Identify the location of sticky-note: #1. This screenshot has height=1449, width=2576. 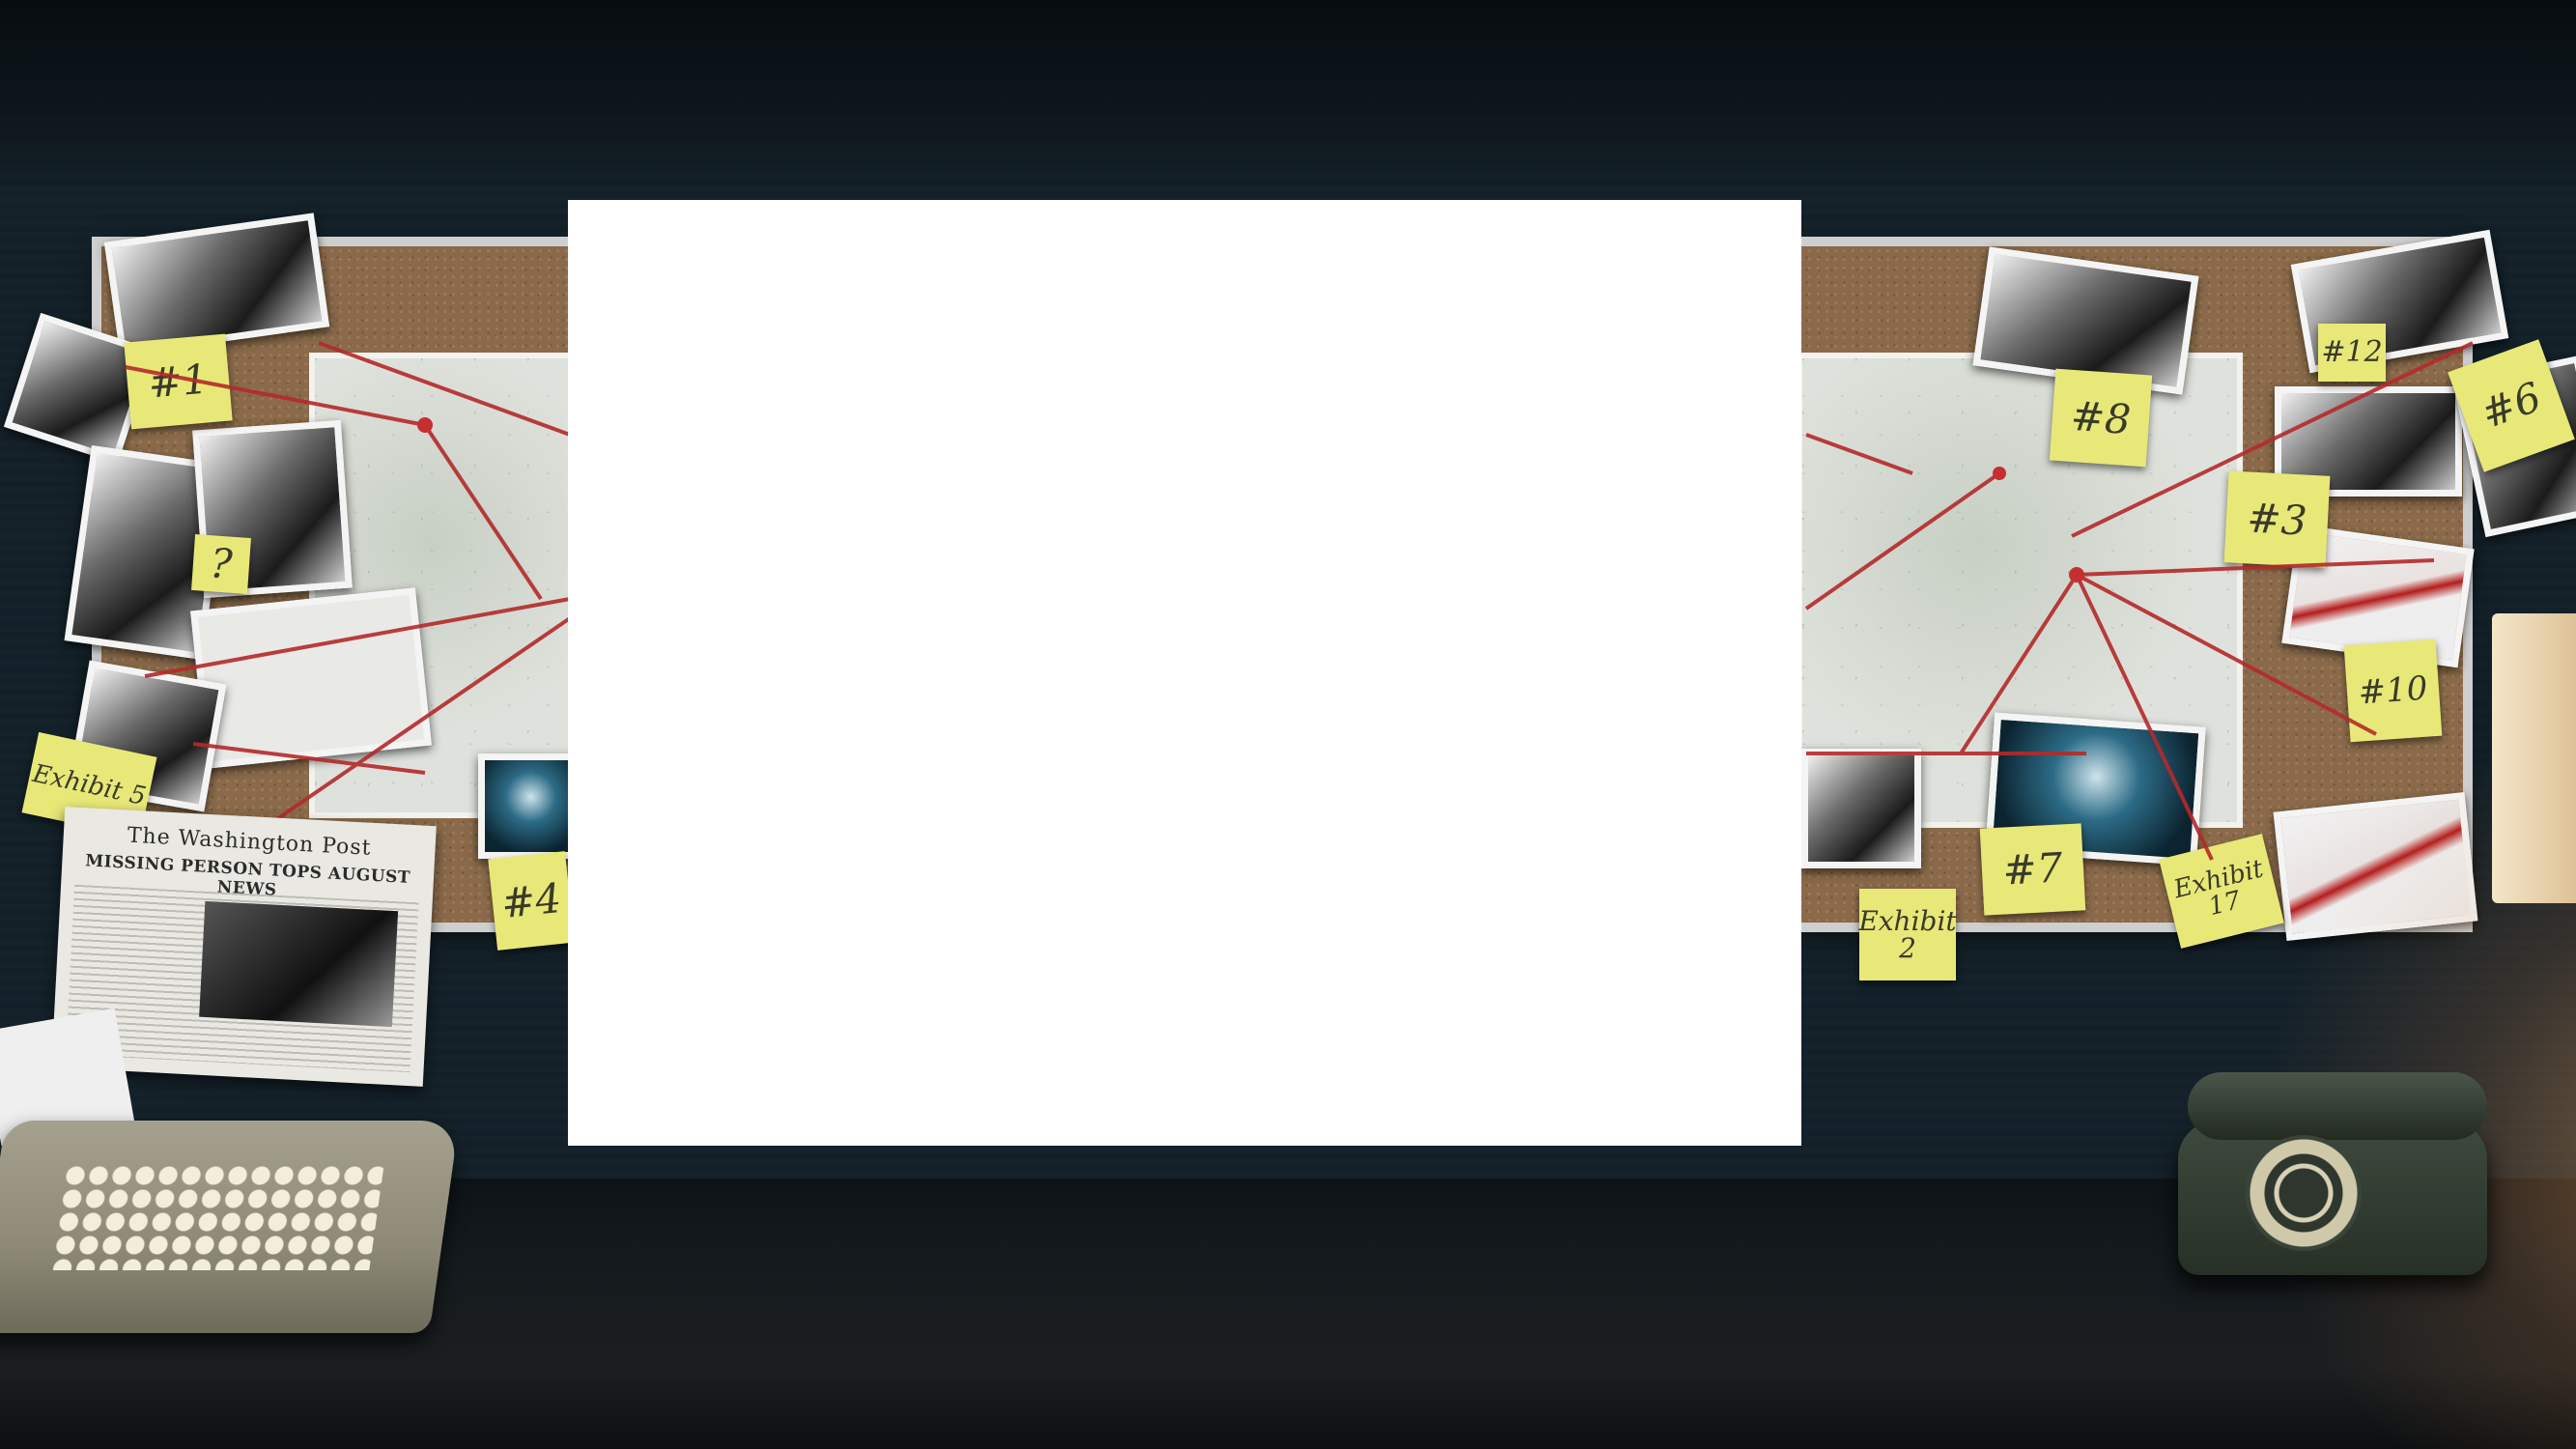
(178, 381).